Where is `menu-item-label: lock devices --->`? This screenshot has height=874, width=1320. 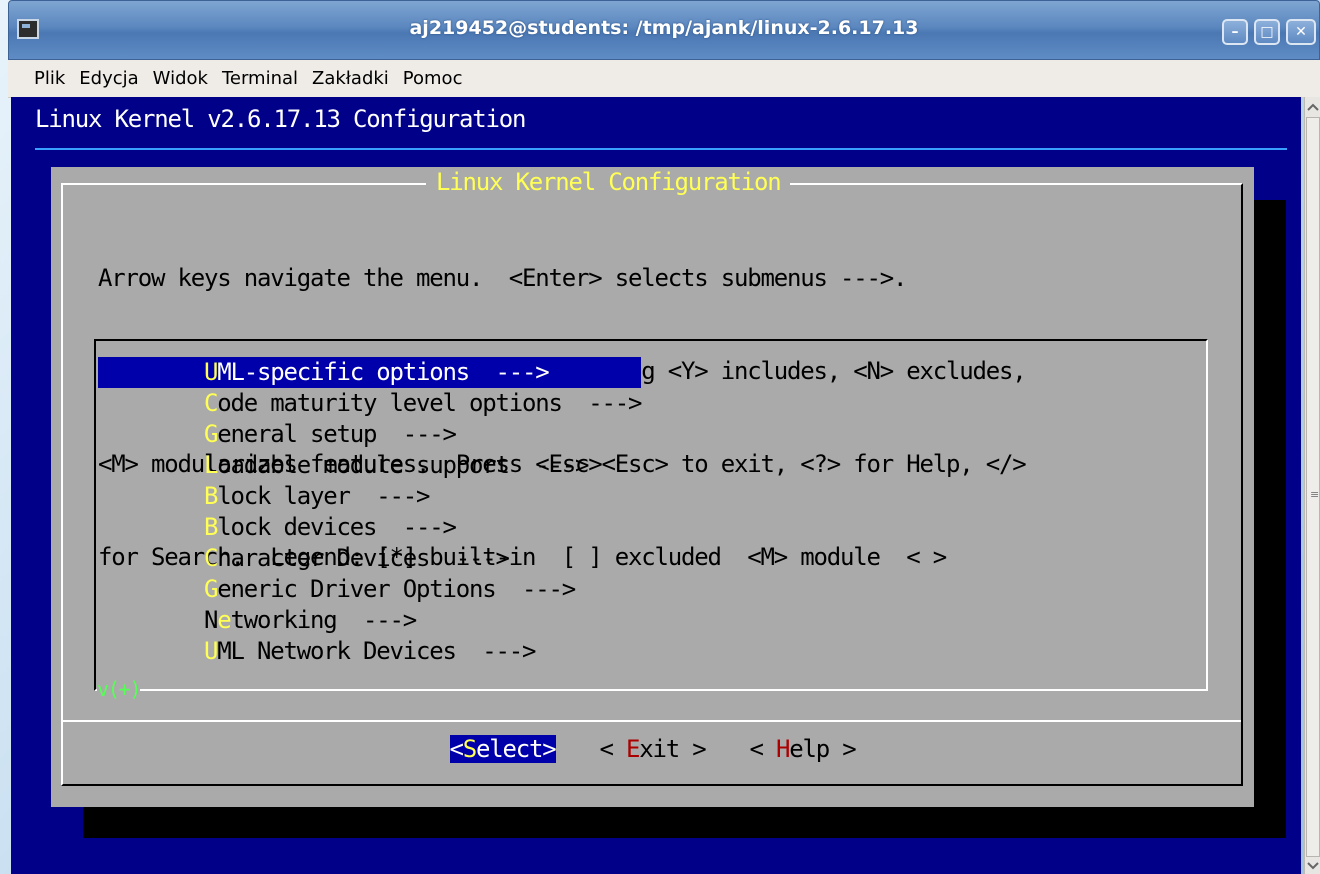
menu-item-label: lock devices ---> is located at coordinates (337, 527).